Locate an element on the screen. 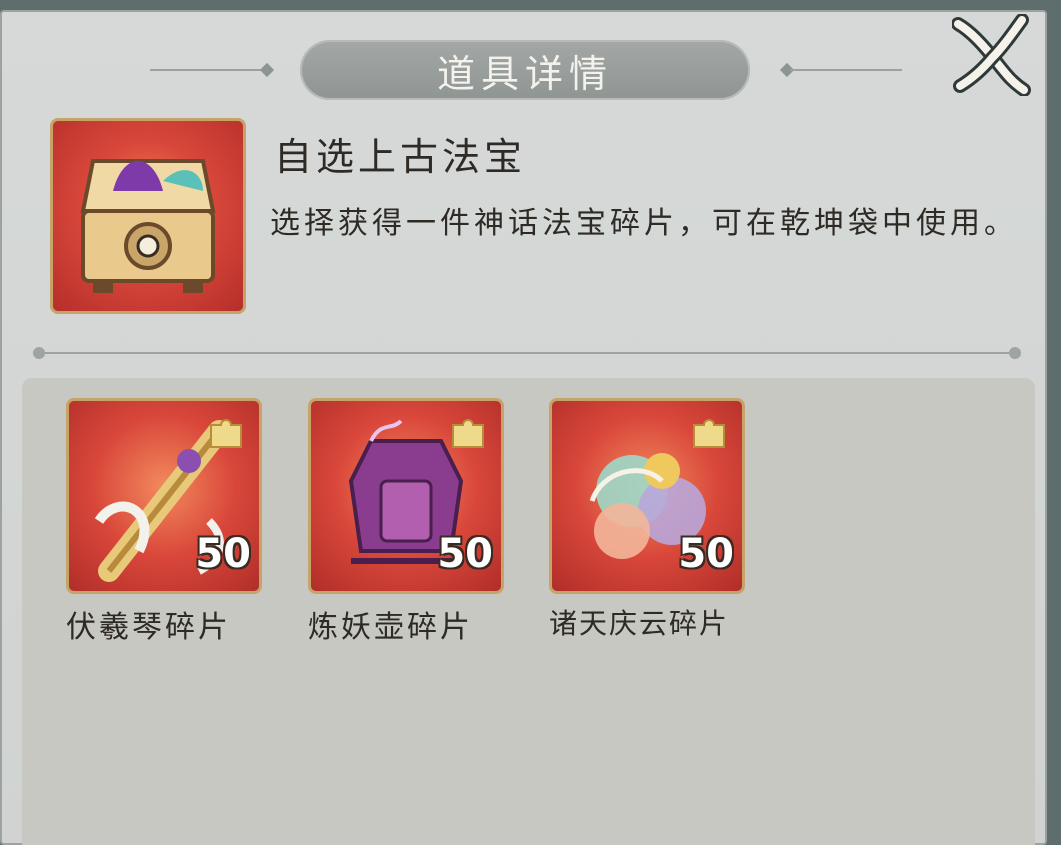 This screenshot has width=1061, height=845. item-description: 选择获得一件神话法宝碎片，可在乾坤袋中使用。 is located at coordinates (644, 223).